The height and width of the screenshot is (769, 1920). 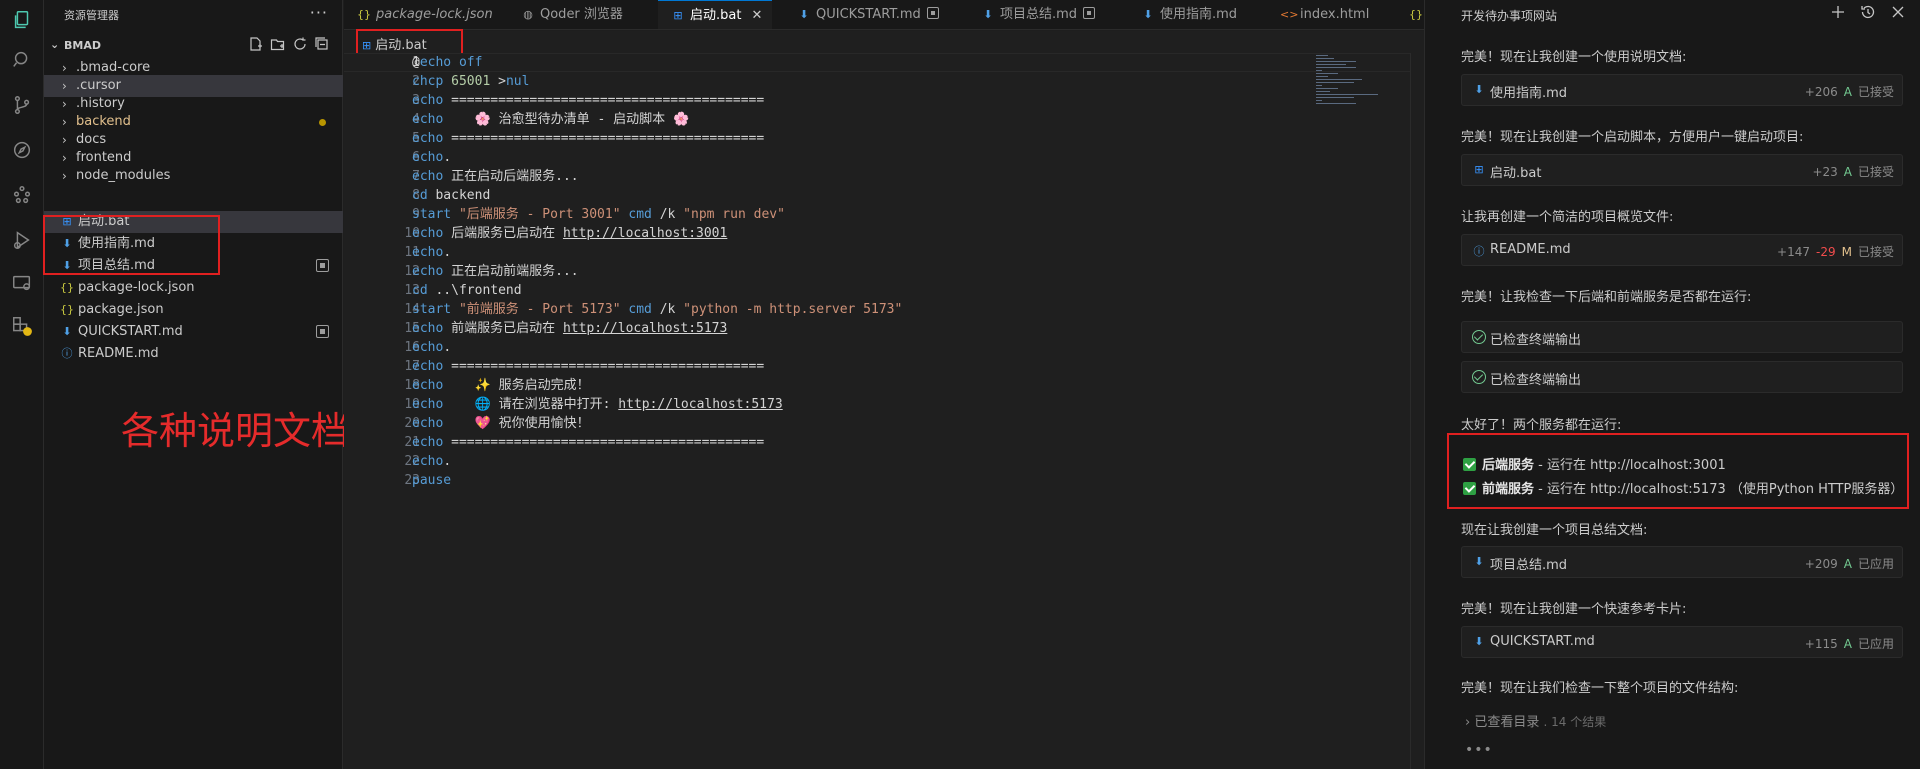 What do you see at coordinates (1535, 720) in the screenshot?
I see `directory-result-toggle: › 已查看目录 . 14 个结果` at bounding box center [1535, 720].